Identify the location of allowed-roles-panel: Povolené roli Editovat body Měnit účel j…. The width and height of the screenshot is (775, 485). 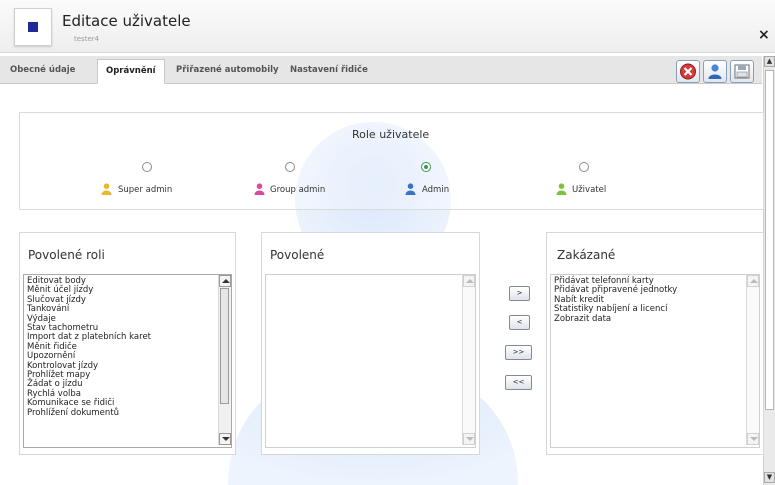
(127, 343).